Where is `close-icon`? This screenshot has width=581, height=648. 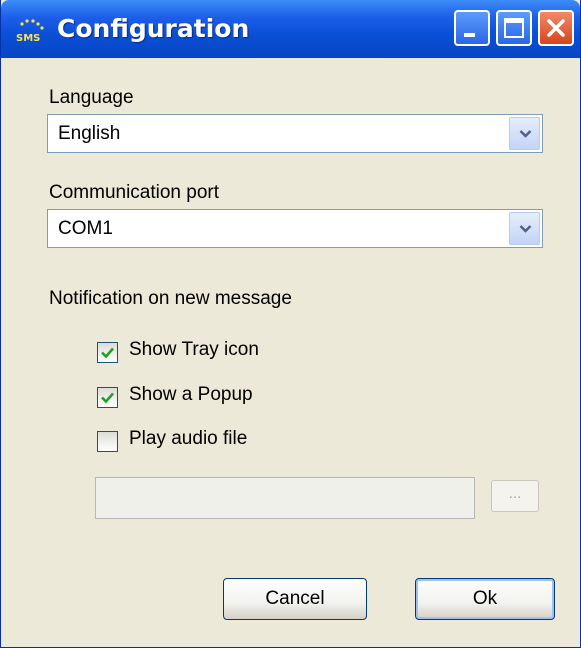
close-icon is located at coordinates (556, 28).